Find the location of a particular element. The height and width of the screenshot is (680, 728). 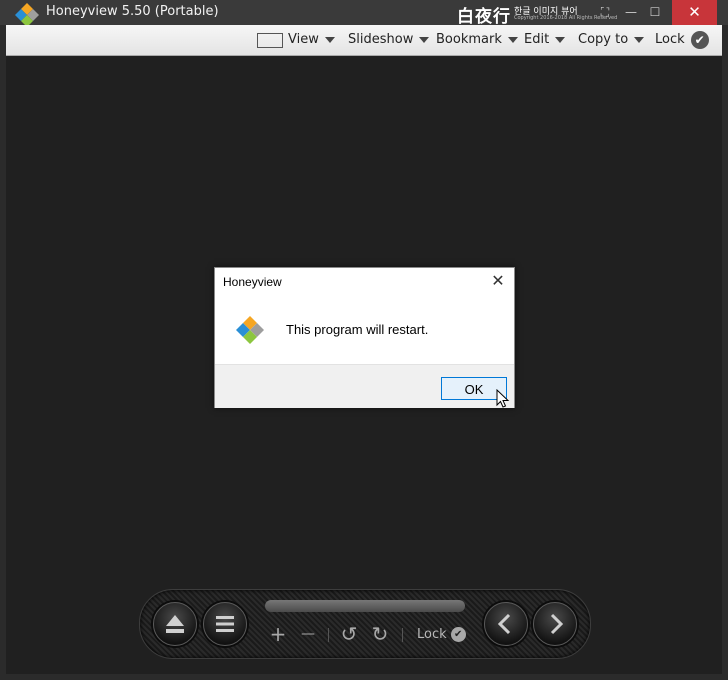

menu-copy-to-label: Copy to is located at coordinates (603, 39).